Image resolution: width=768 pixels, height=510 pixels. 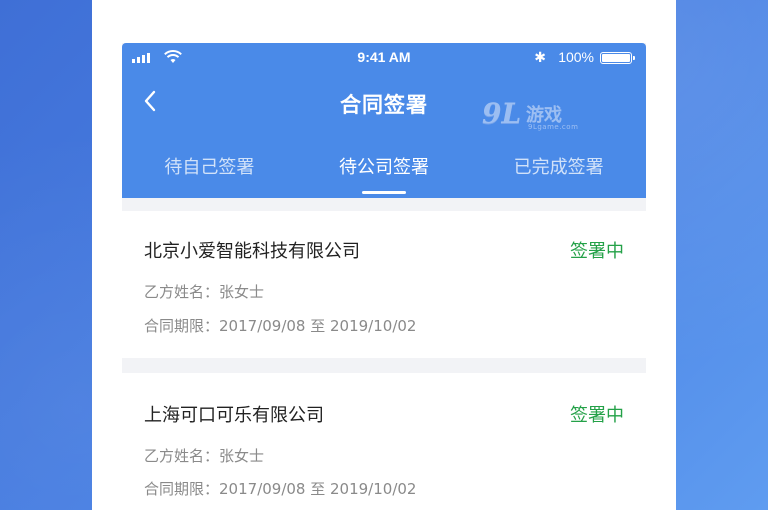 I want to click on tab-bar: 待自己签署 待公司签署 已完成签署, so click(x=384, y=174).